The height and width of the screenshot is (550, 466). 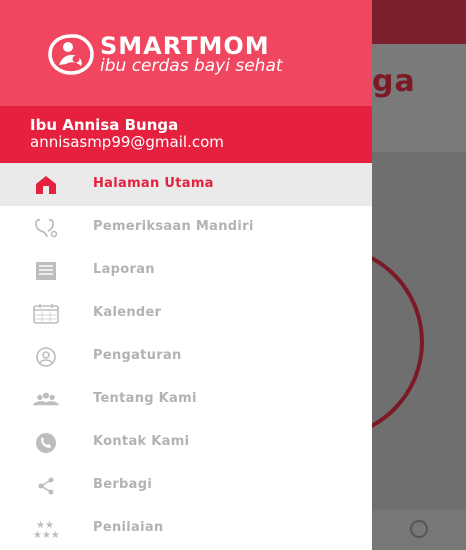 I want to click on menu-item-label: Laporan, so click(x=124, y=269).